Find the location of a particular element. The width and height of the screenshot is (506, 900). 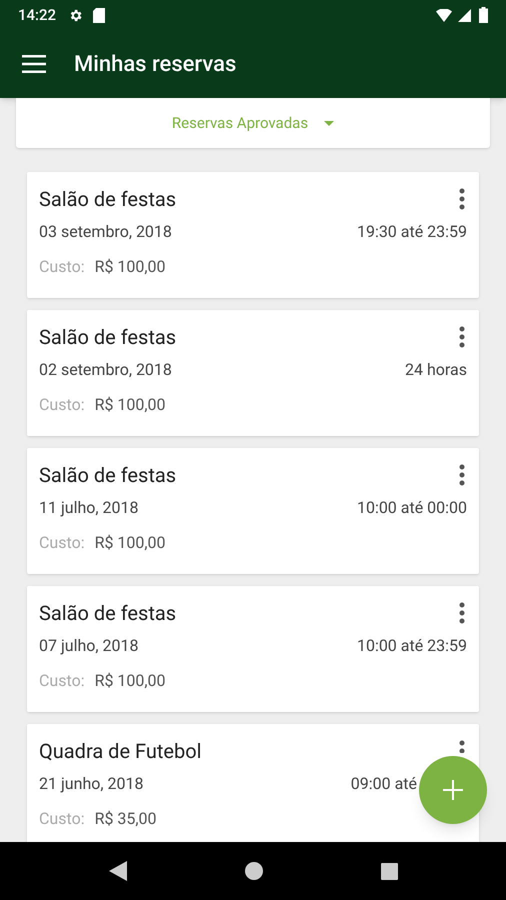

reservation-card: Salão de festas 03 setembro, 2018 19:30 até 23:59 Custo: R$ 100,00 is located at coordinates (253, 235).